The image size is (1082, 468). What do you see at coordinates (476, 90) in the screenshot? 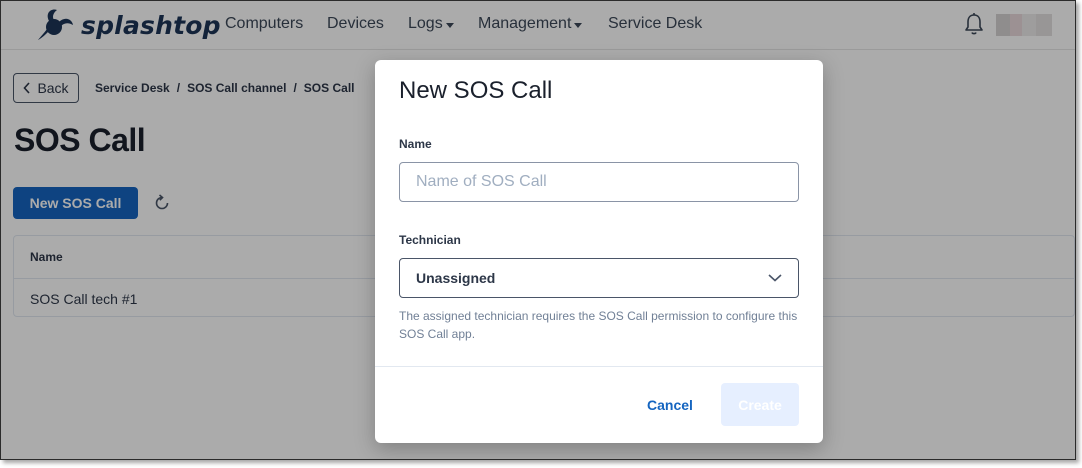
I see `dialog-title: New SOS Call` at bounding box center [476, 90].